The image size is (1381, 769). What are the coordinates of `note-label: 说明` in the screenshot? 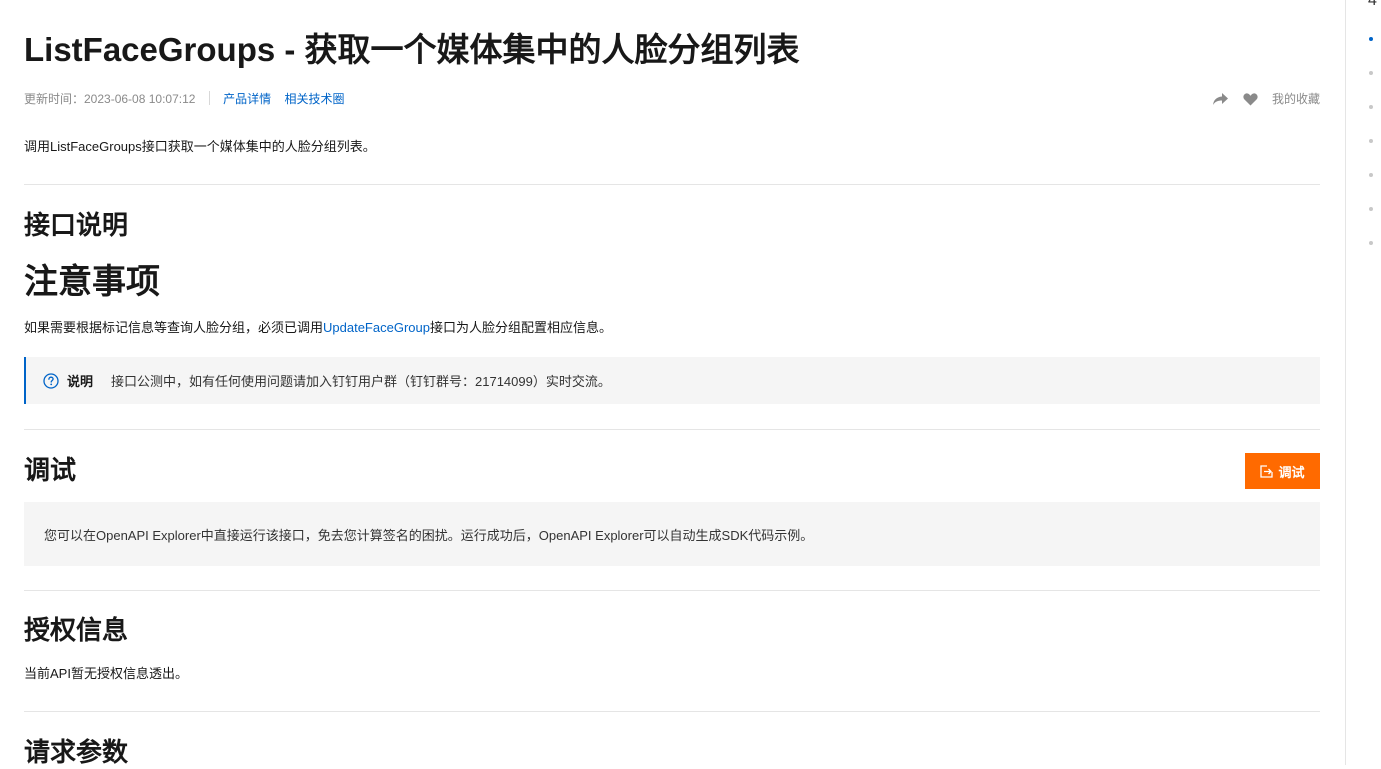 It's located at (80, 381).